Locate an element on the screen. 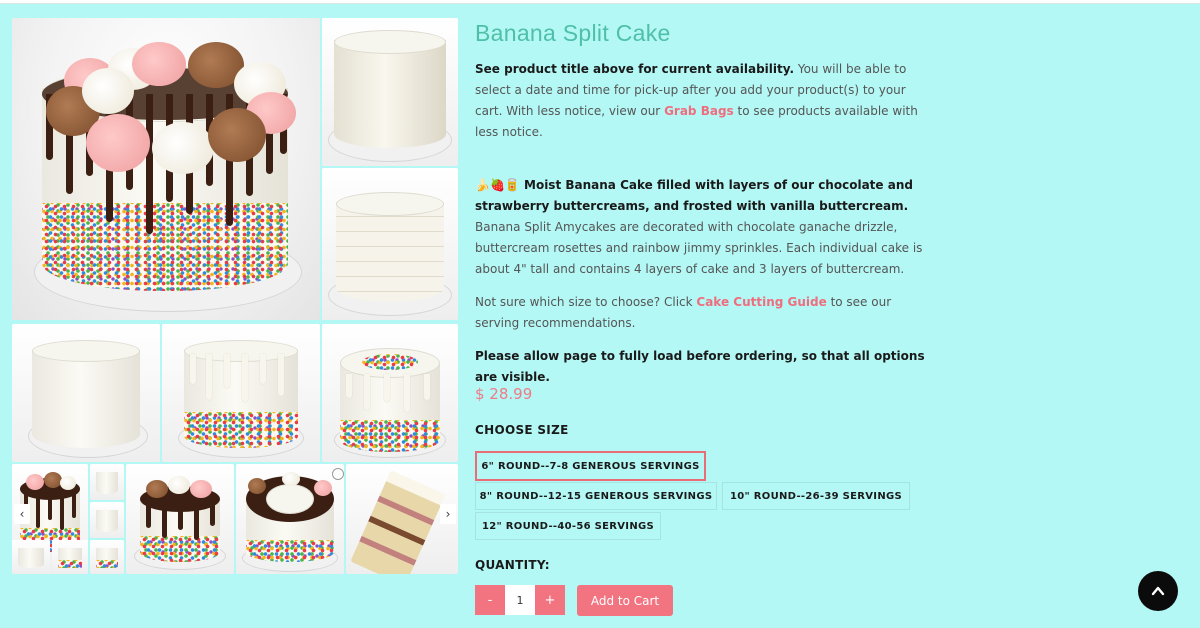 Image resolution: width=1200 pixels, height=628 pixels. quantity-decrease-button: - is located at coordinates (490, 600).